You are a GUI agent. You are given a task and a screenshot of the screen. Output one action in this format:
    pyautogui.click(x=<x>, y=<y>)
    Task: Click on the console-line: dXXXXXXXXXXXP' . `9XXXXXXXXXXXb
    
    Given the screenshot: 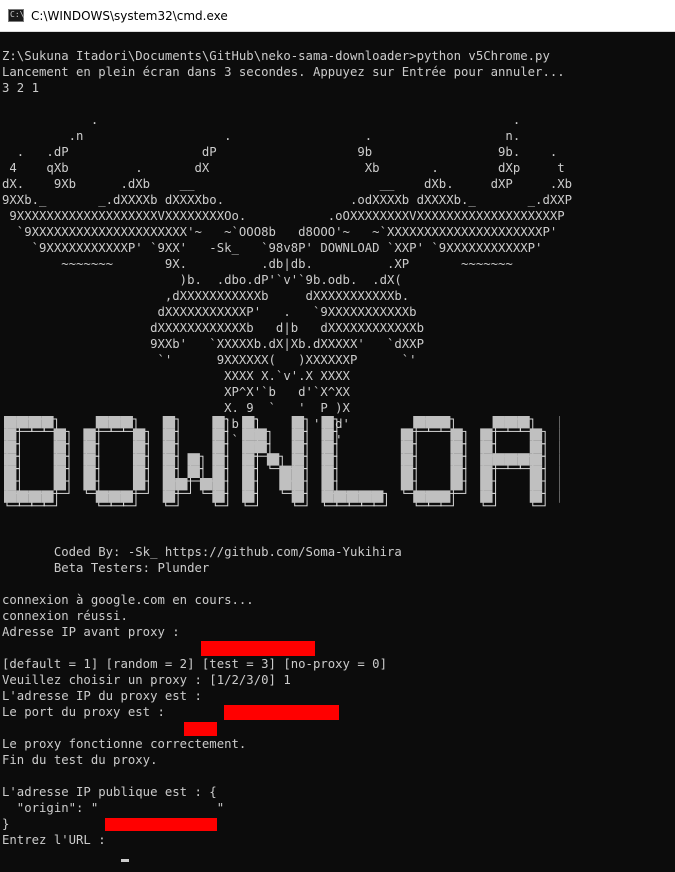 What is the action you would take?
    pyautogui.click(x=209, y=312)
    